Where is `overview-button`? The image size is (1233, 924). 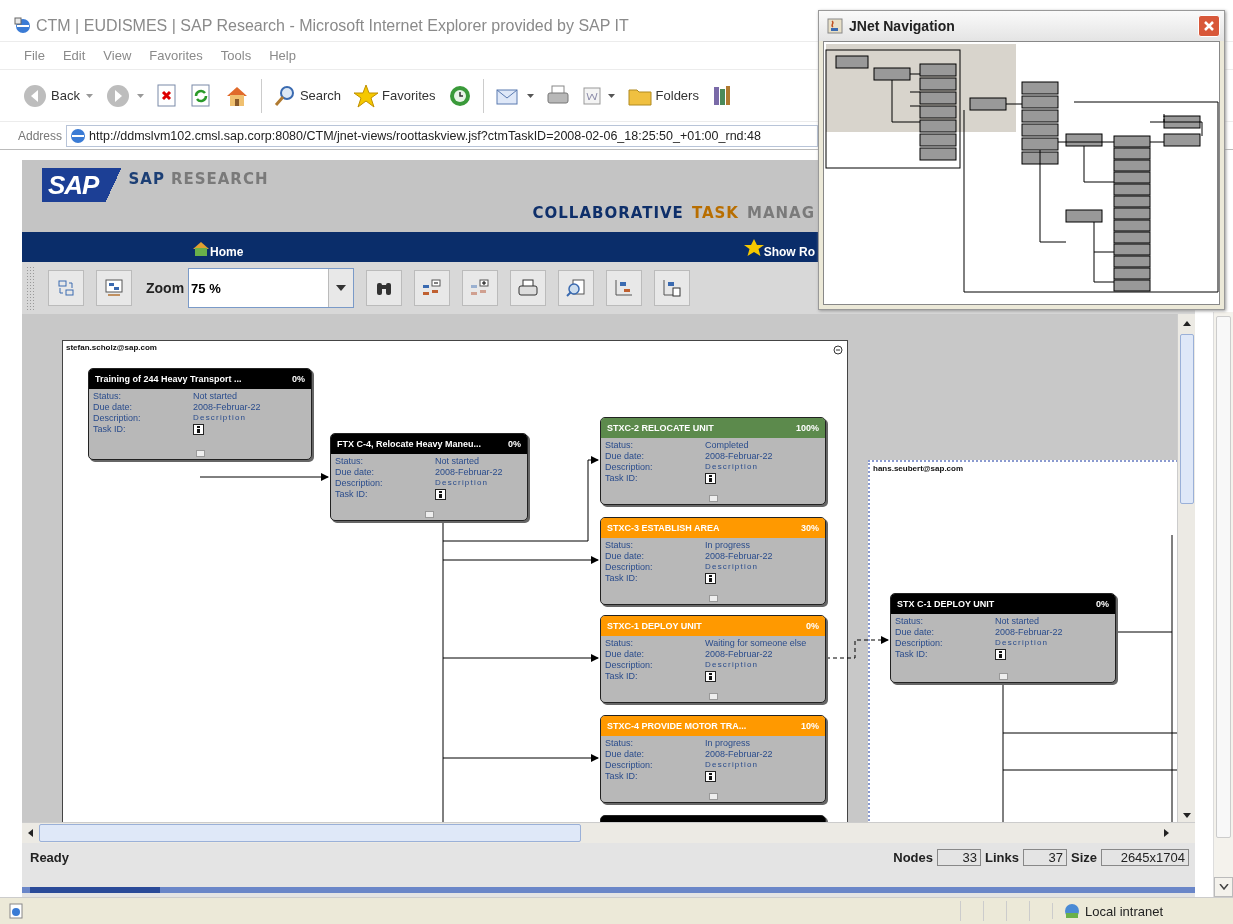 overview-button is located at coordinates (114, 288).